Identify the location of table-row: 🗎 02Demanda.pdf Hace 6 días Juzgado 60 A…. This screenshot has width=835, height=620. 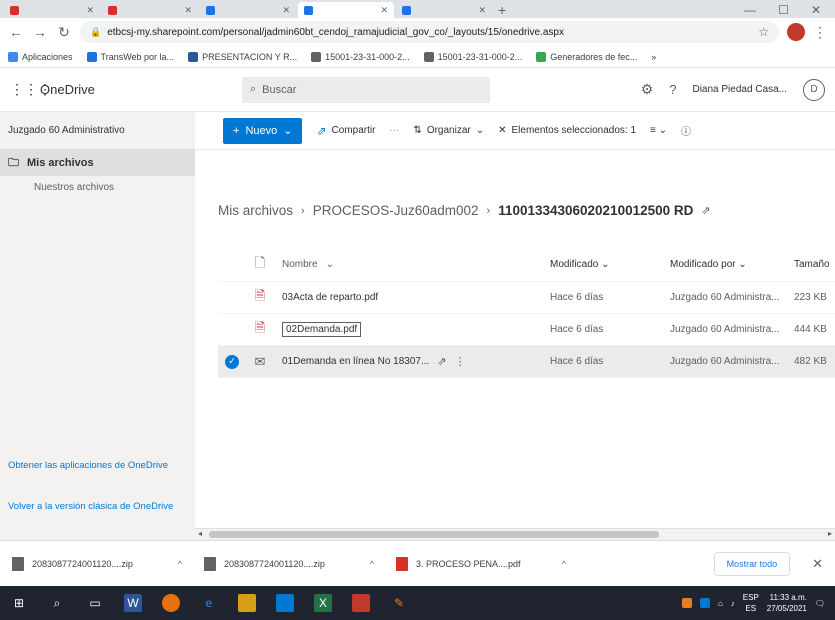
(526, 330).